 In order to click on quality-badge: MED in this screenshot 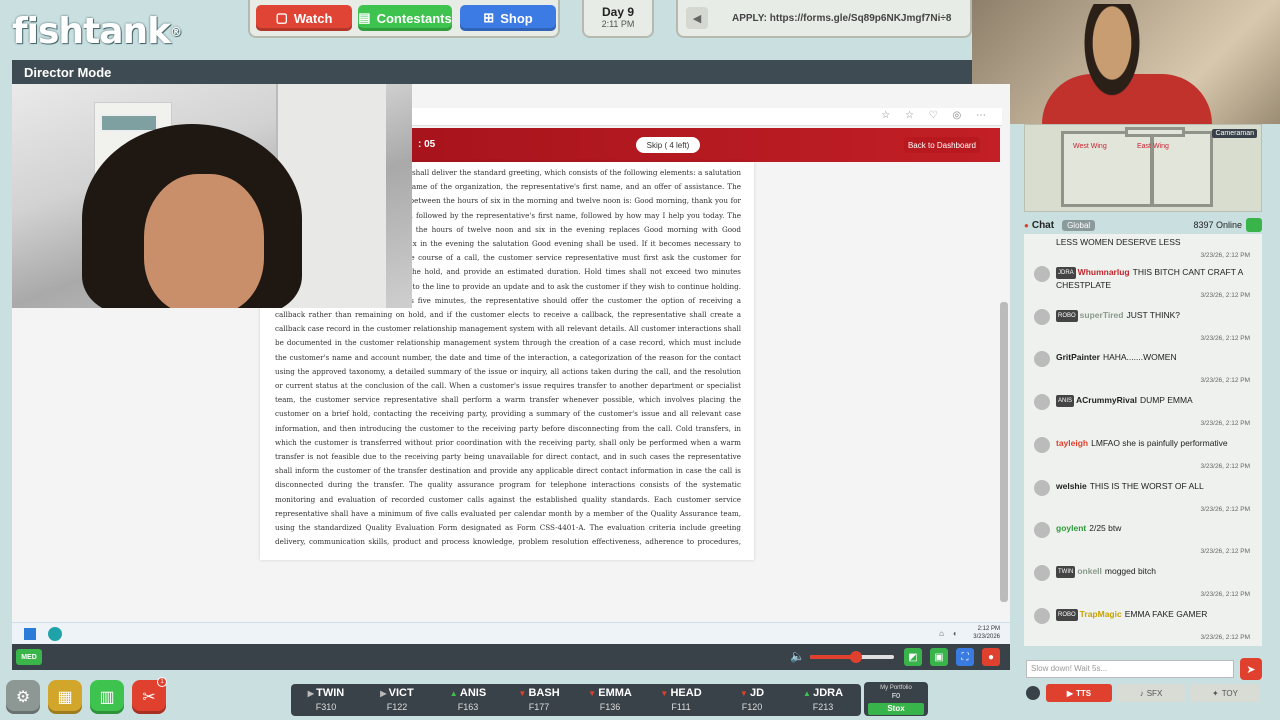, I will do `click(29, 657)`.